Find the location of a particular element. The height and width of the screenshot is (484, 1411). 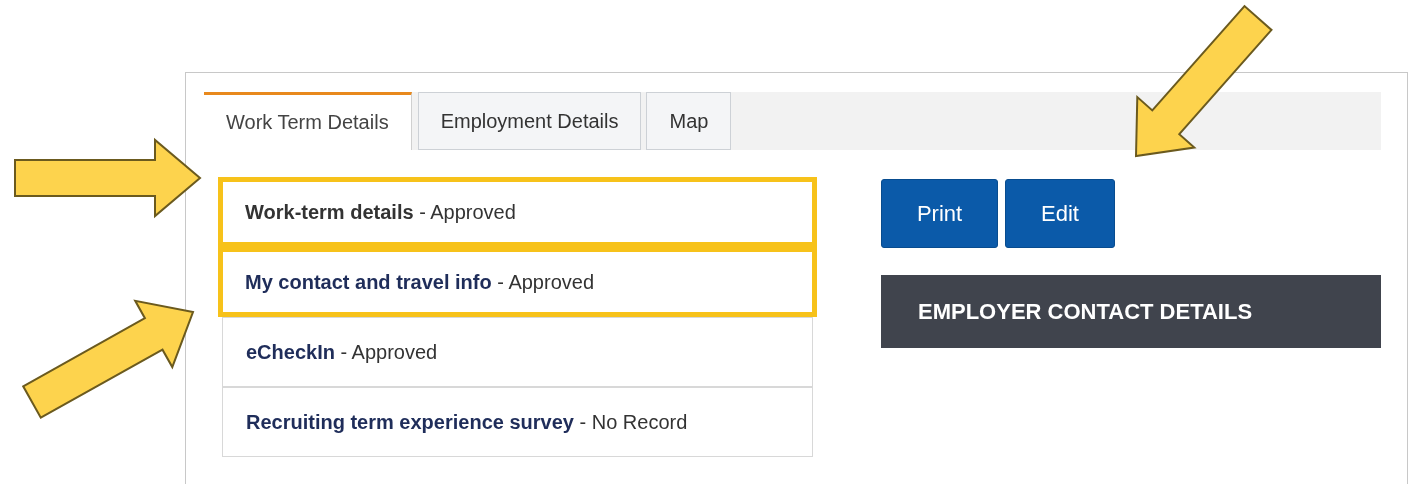

tab: Employment Details is located at coordinates (529, 121).